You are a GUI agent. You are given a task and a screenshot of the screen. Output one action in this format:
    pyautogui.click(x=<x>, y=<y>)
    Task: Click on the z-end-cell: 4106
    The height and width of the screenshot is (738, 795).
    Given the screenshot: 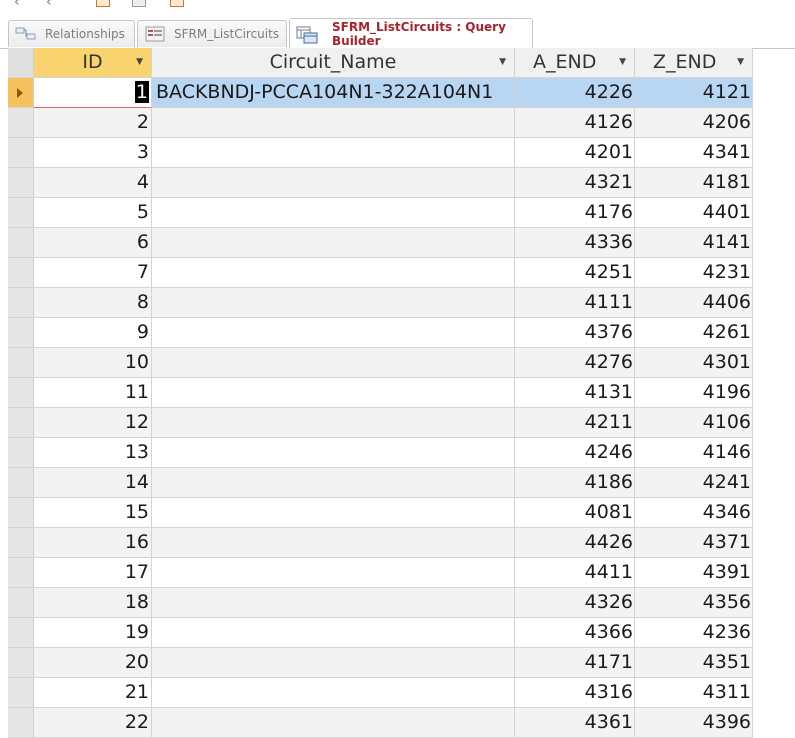 What is the action you would take?
    pyautogui.click(x=694, y=423)
    